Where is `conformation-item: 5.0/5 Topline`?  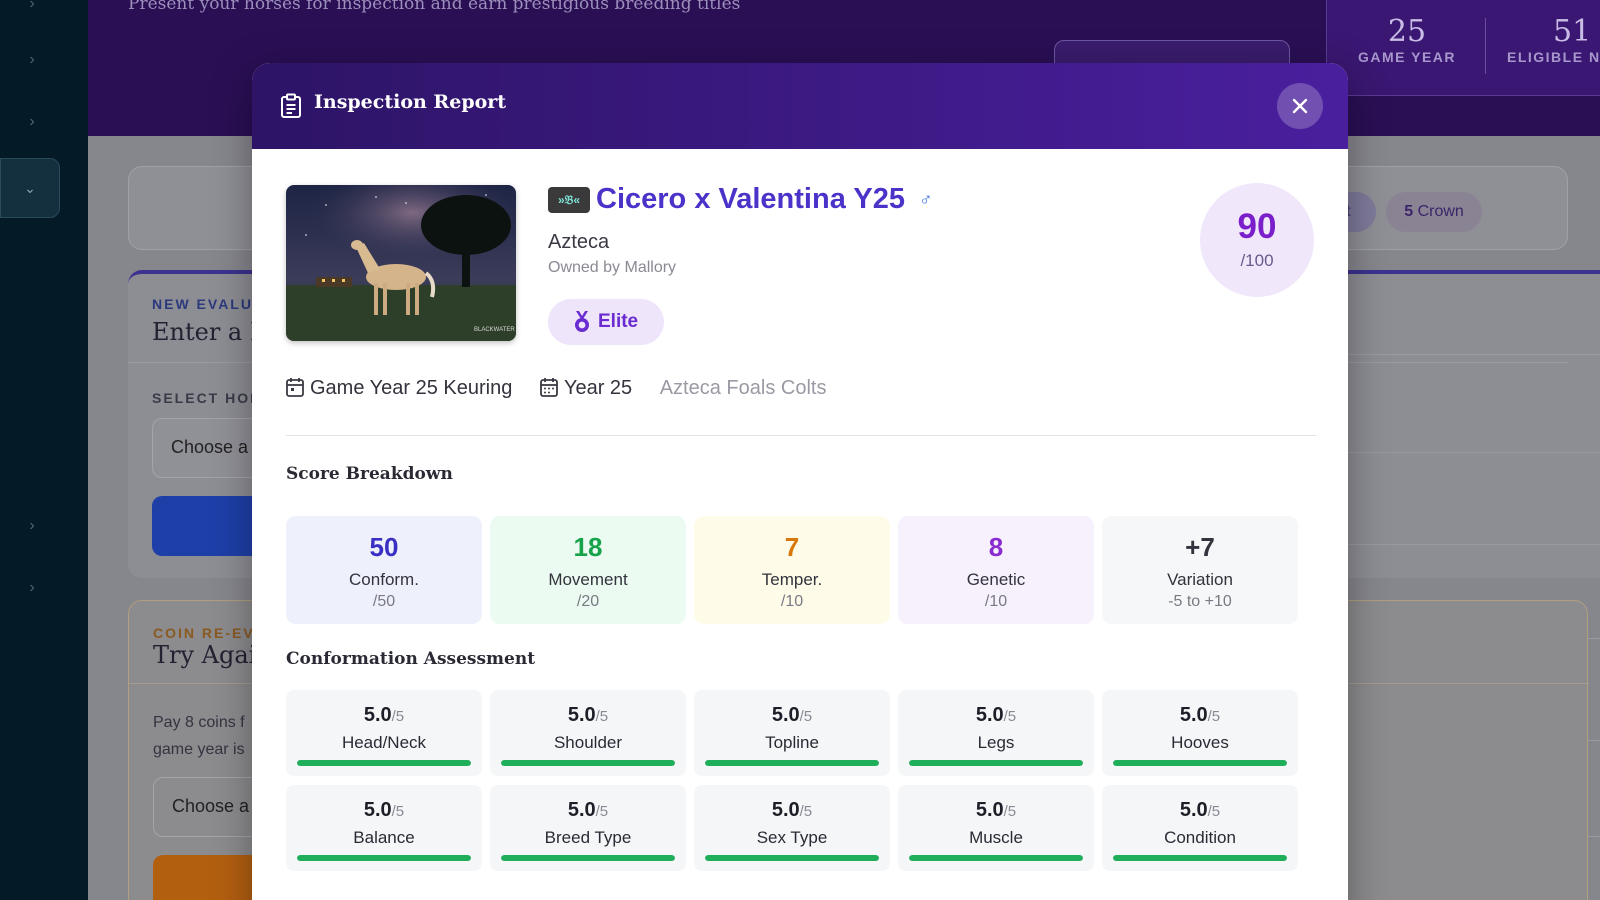 conformation-item: 5.0/5 Topline is located at coordinates (792, 733).